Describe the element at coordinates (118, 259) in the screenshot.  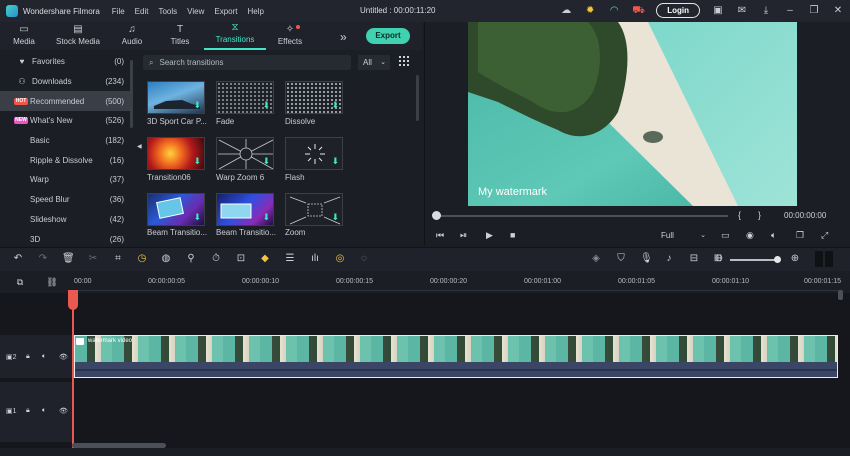
I see `crop-icon: ⌗` at that location.